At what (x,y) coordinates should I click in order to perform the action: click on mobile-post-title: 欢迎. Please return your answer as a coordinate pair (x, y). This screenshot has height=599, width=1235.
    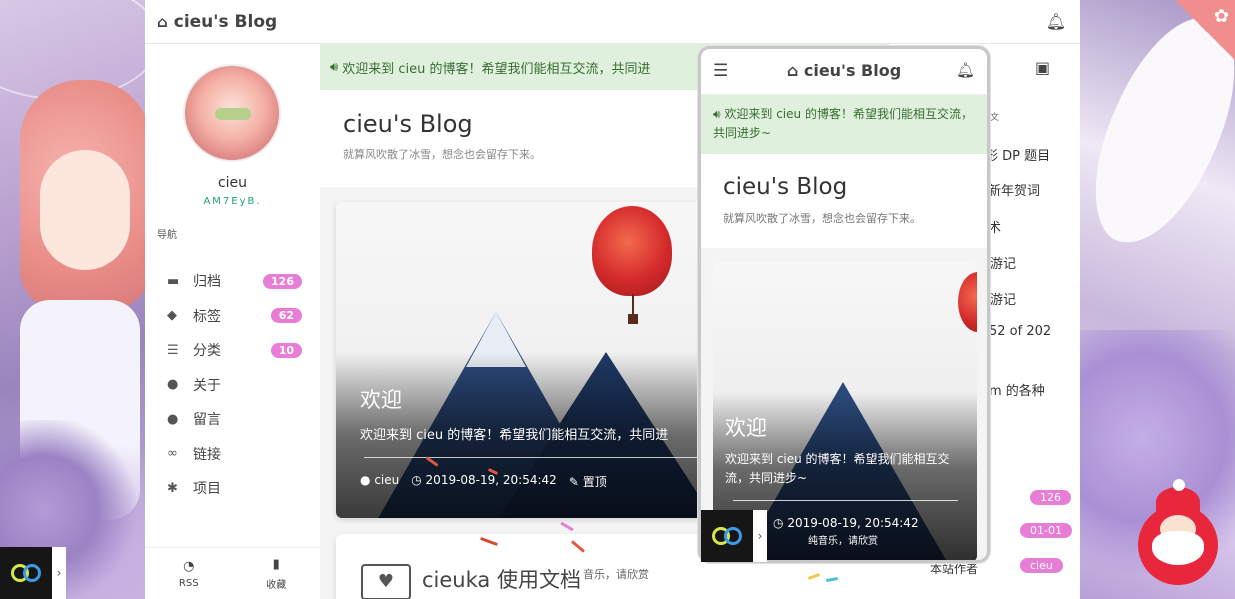
    Looking at the image, I should click on (746, 427).